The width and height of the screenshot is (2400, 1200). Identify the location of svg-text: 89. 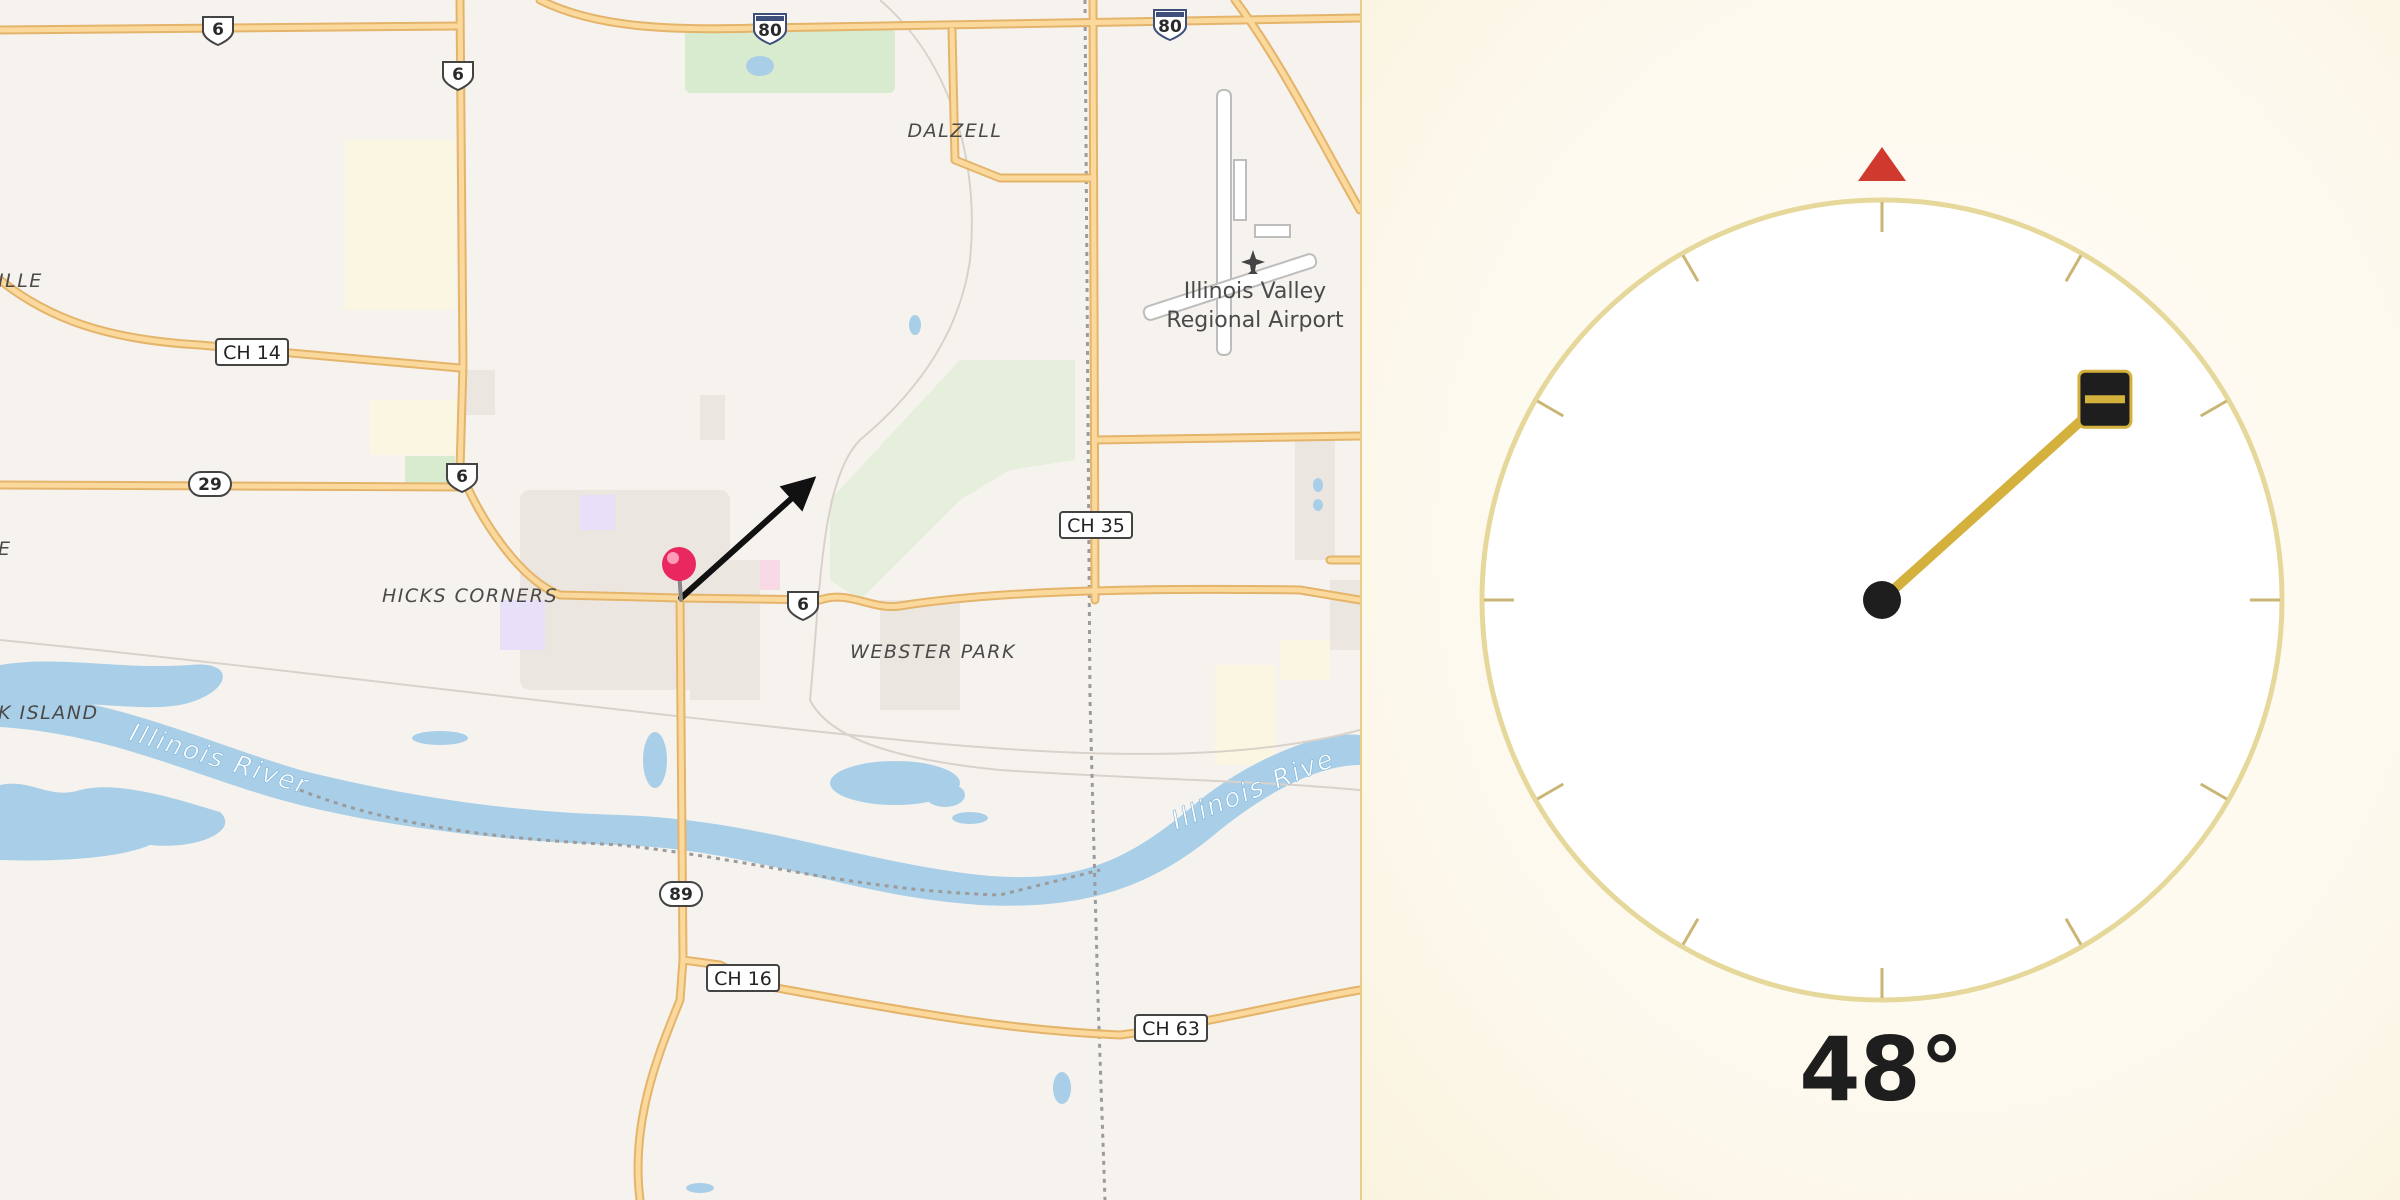
(681, 895).